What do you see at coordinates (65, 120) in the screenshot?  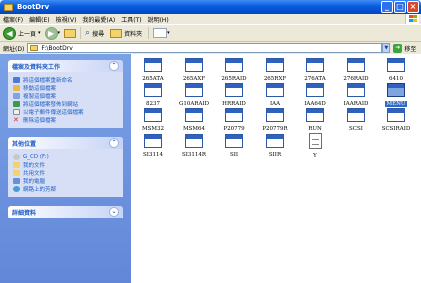 I see `task-delete: ✕ 刪除這個檔案` at bounding box center [65, 120].